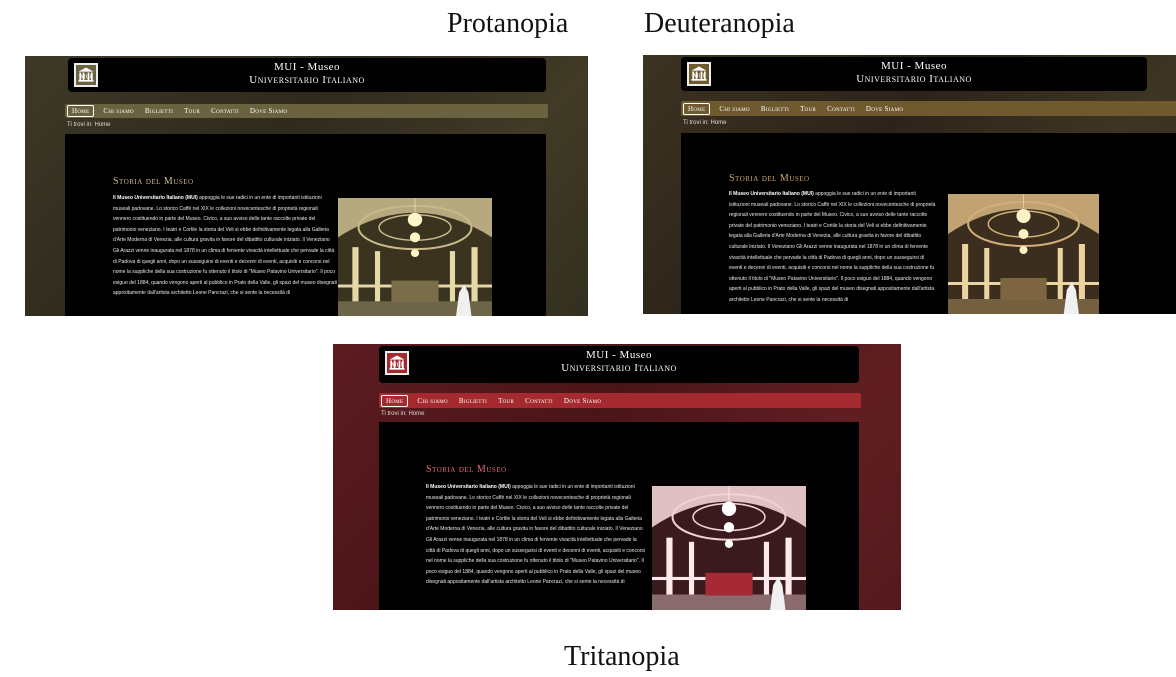 The width and height of the screenshot is (1176, 677). What do you see at coordinates (622, 656) in the screenshot?
I see `caption-tritanopia: Tritanopia` at bounding box center [622, 656].